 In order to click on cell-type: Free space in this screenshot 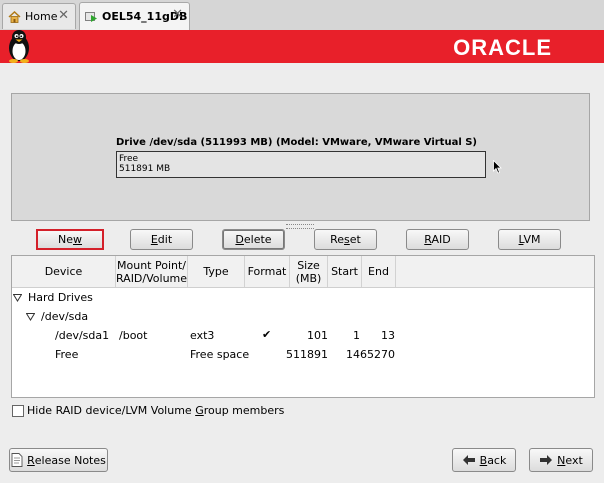, I will do `click(220, 354)`.